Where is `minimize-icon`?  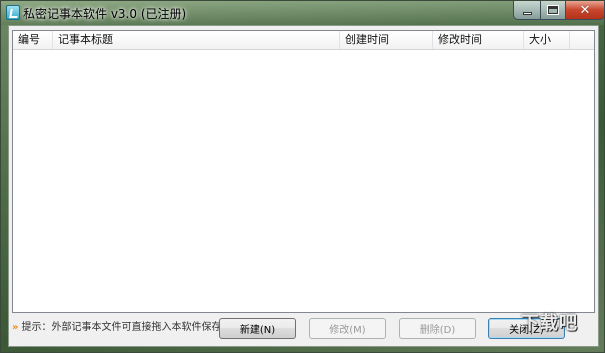
minimize-icon is located at coordinates (527, 13).